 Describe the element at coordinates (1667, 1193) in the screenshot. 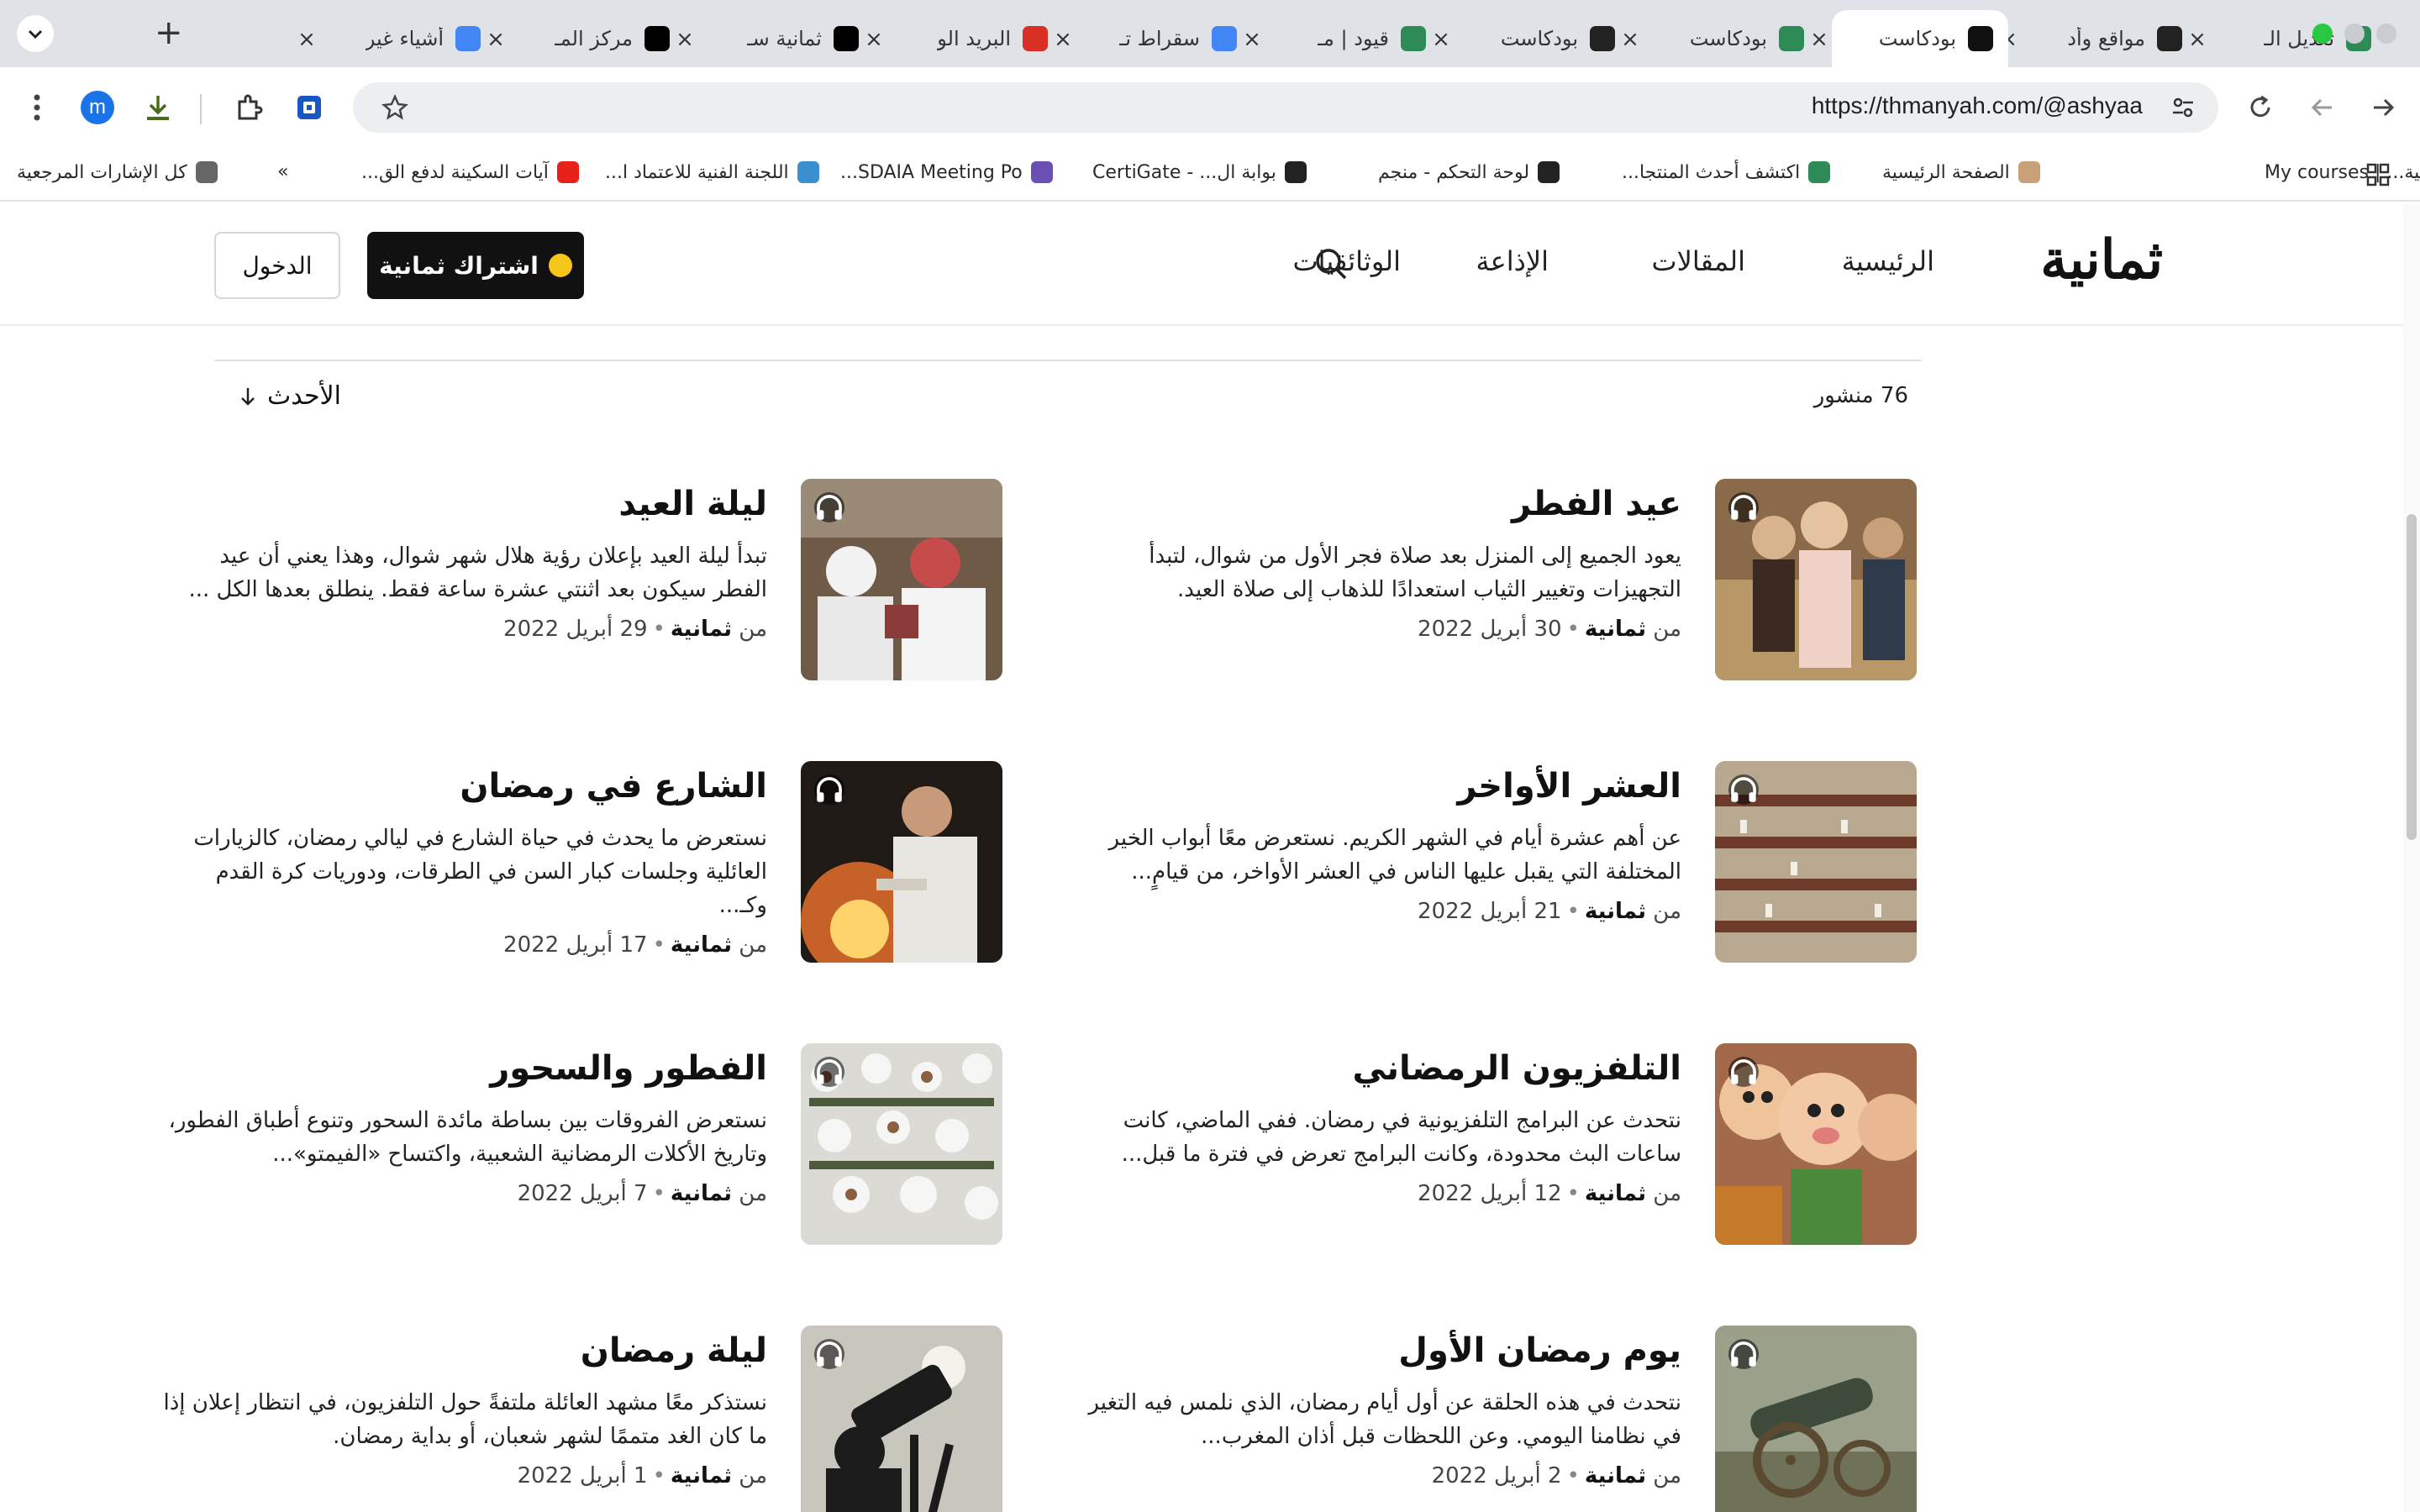

I see `from-label: من` at that location.